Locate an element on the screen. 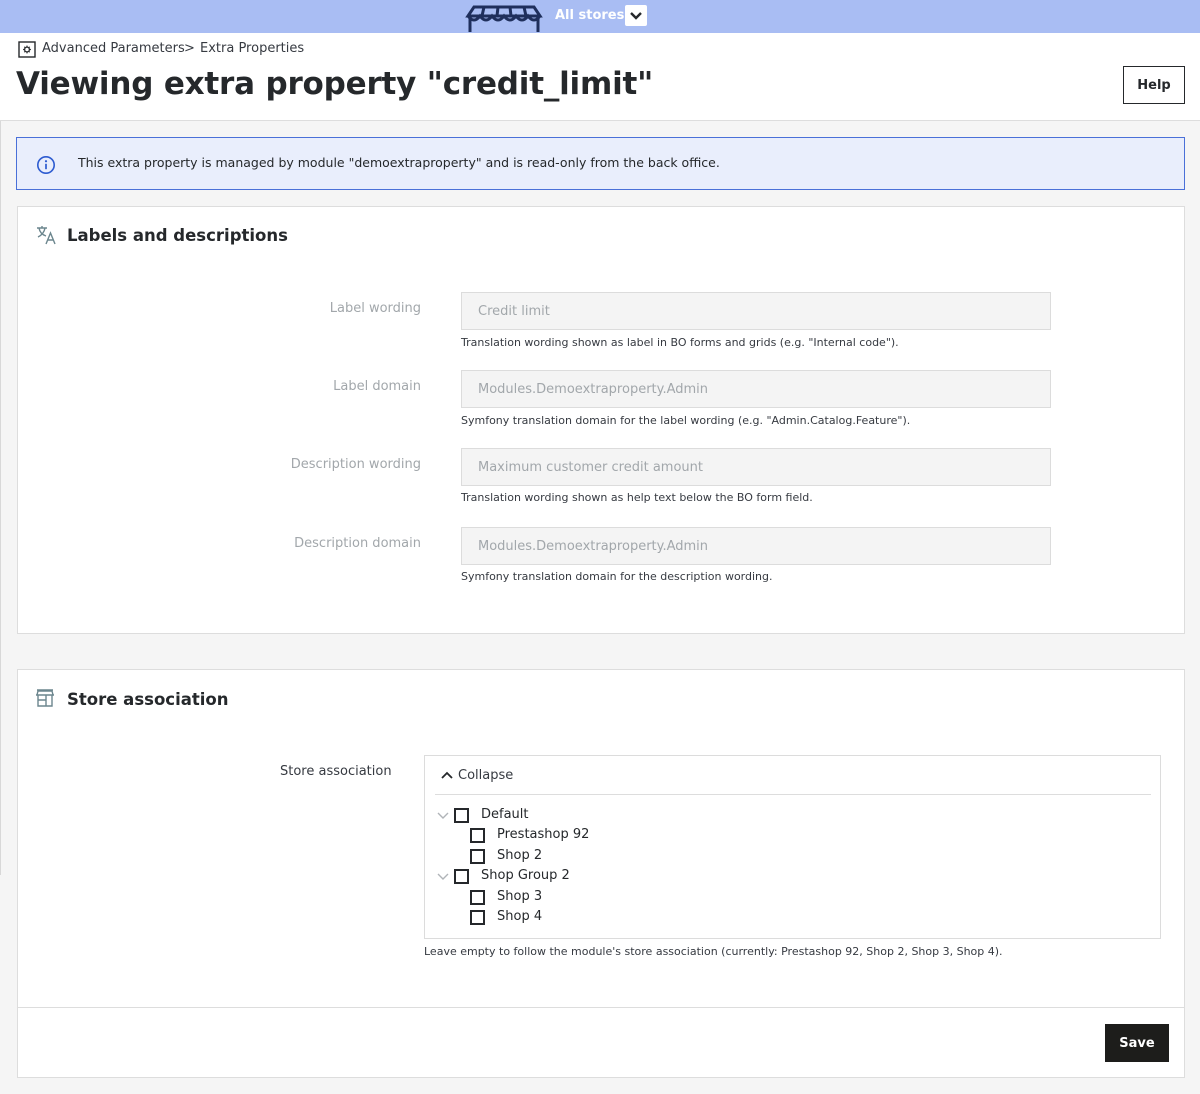 The height and width of the screenshot is (1094, 1200). tree-shop-2-label: Shop 2 is located at coordinates (520, 855).